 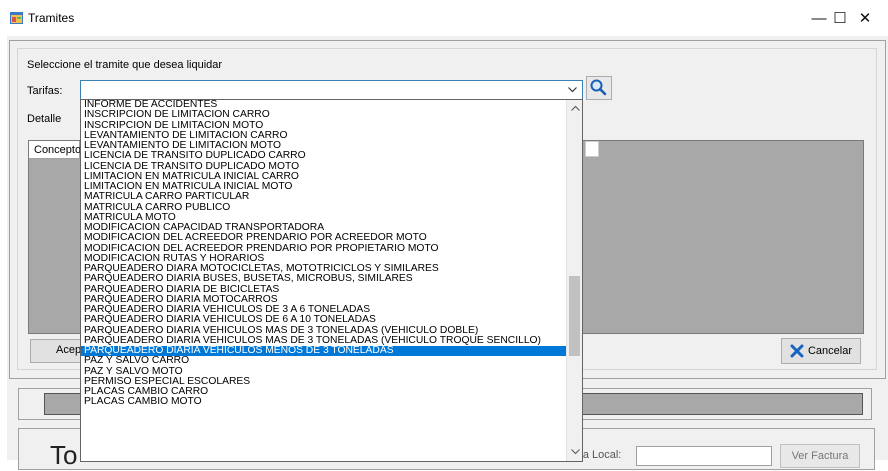 I want to click on dropdown-item: INFORME DE ACCIDENTES, so click(x=323, y=105).